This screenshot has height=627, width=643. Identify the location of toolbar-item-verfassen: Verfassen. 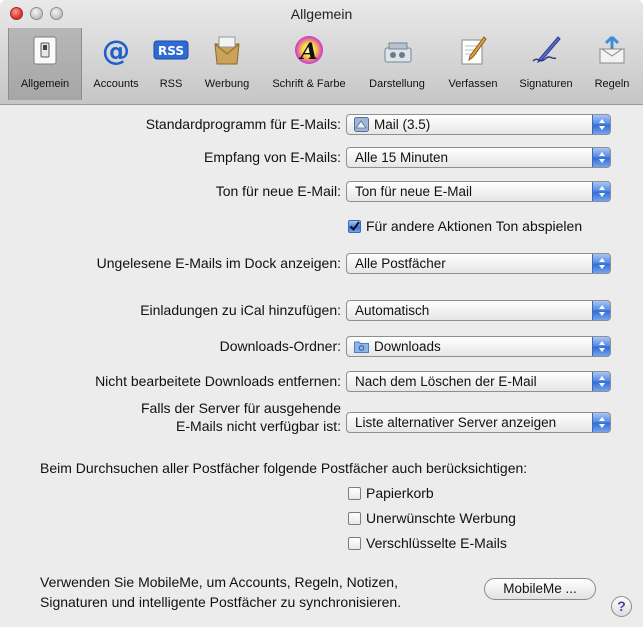
(473, 64).